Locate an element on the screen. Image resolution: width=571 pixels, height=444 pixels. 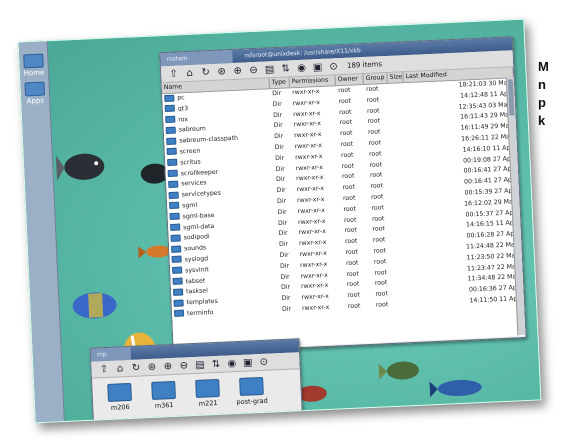
file-name-text: sgml-base is located at coordinates (198, 216).